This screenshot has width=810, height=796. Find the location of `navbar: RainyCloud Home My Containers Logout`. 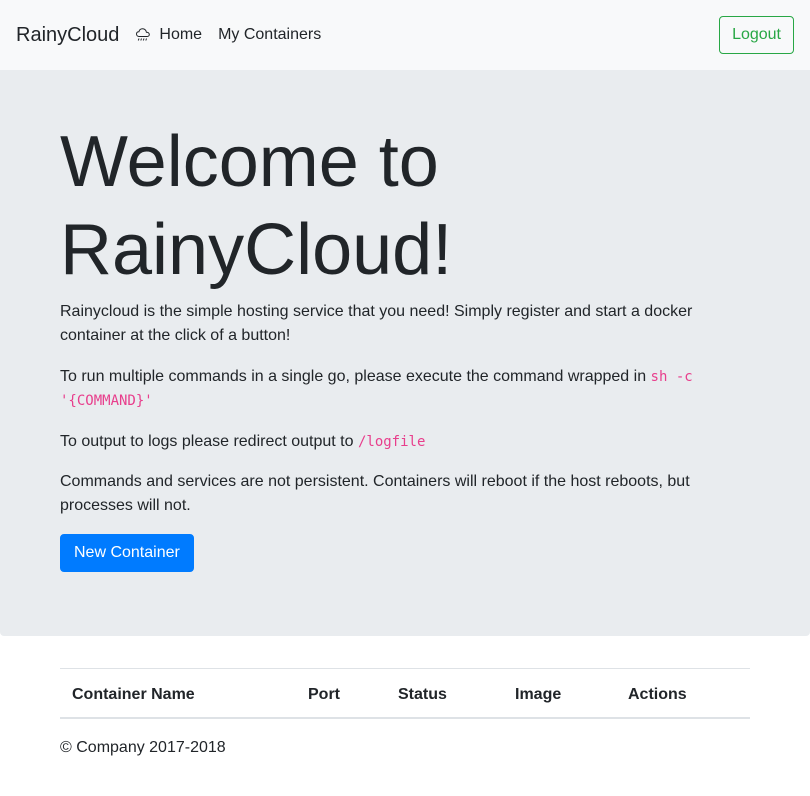

navbar: RainyCloud Home My Containers Logout is located at coordinates (405, 35).